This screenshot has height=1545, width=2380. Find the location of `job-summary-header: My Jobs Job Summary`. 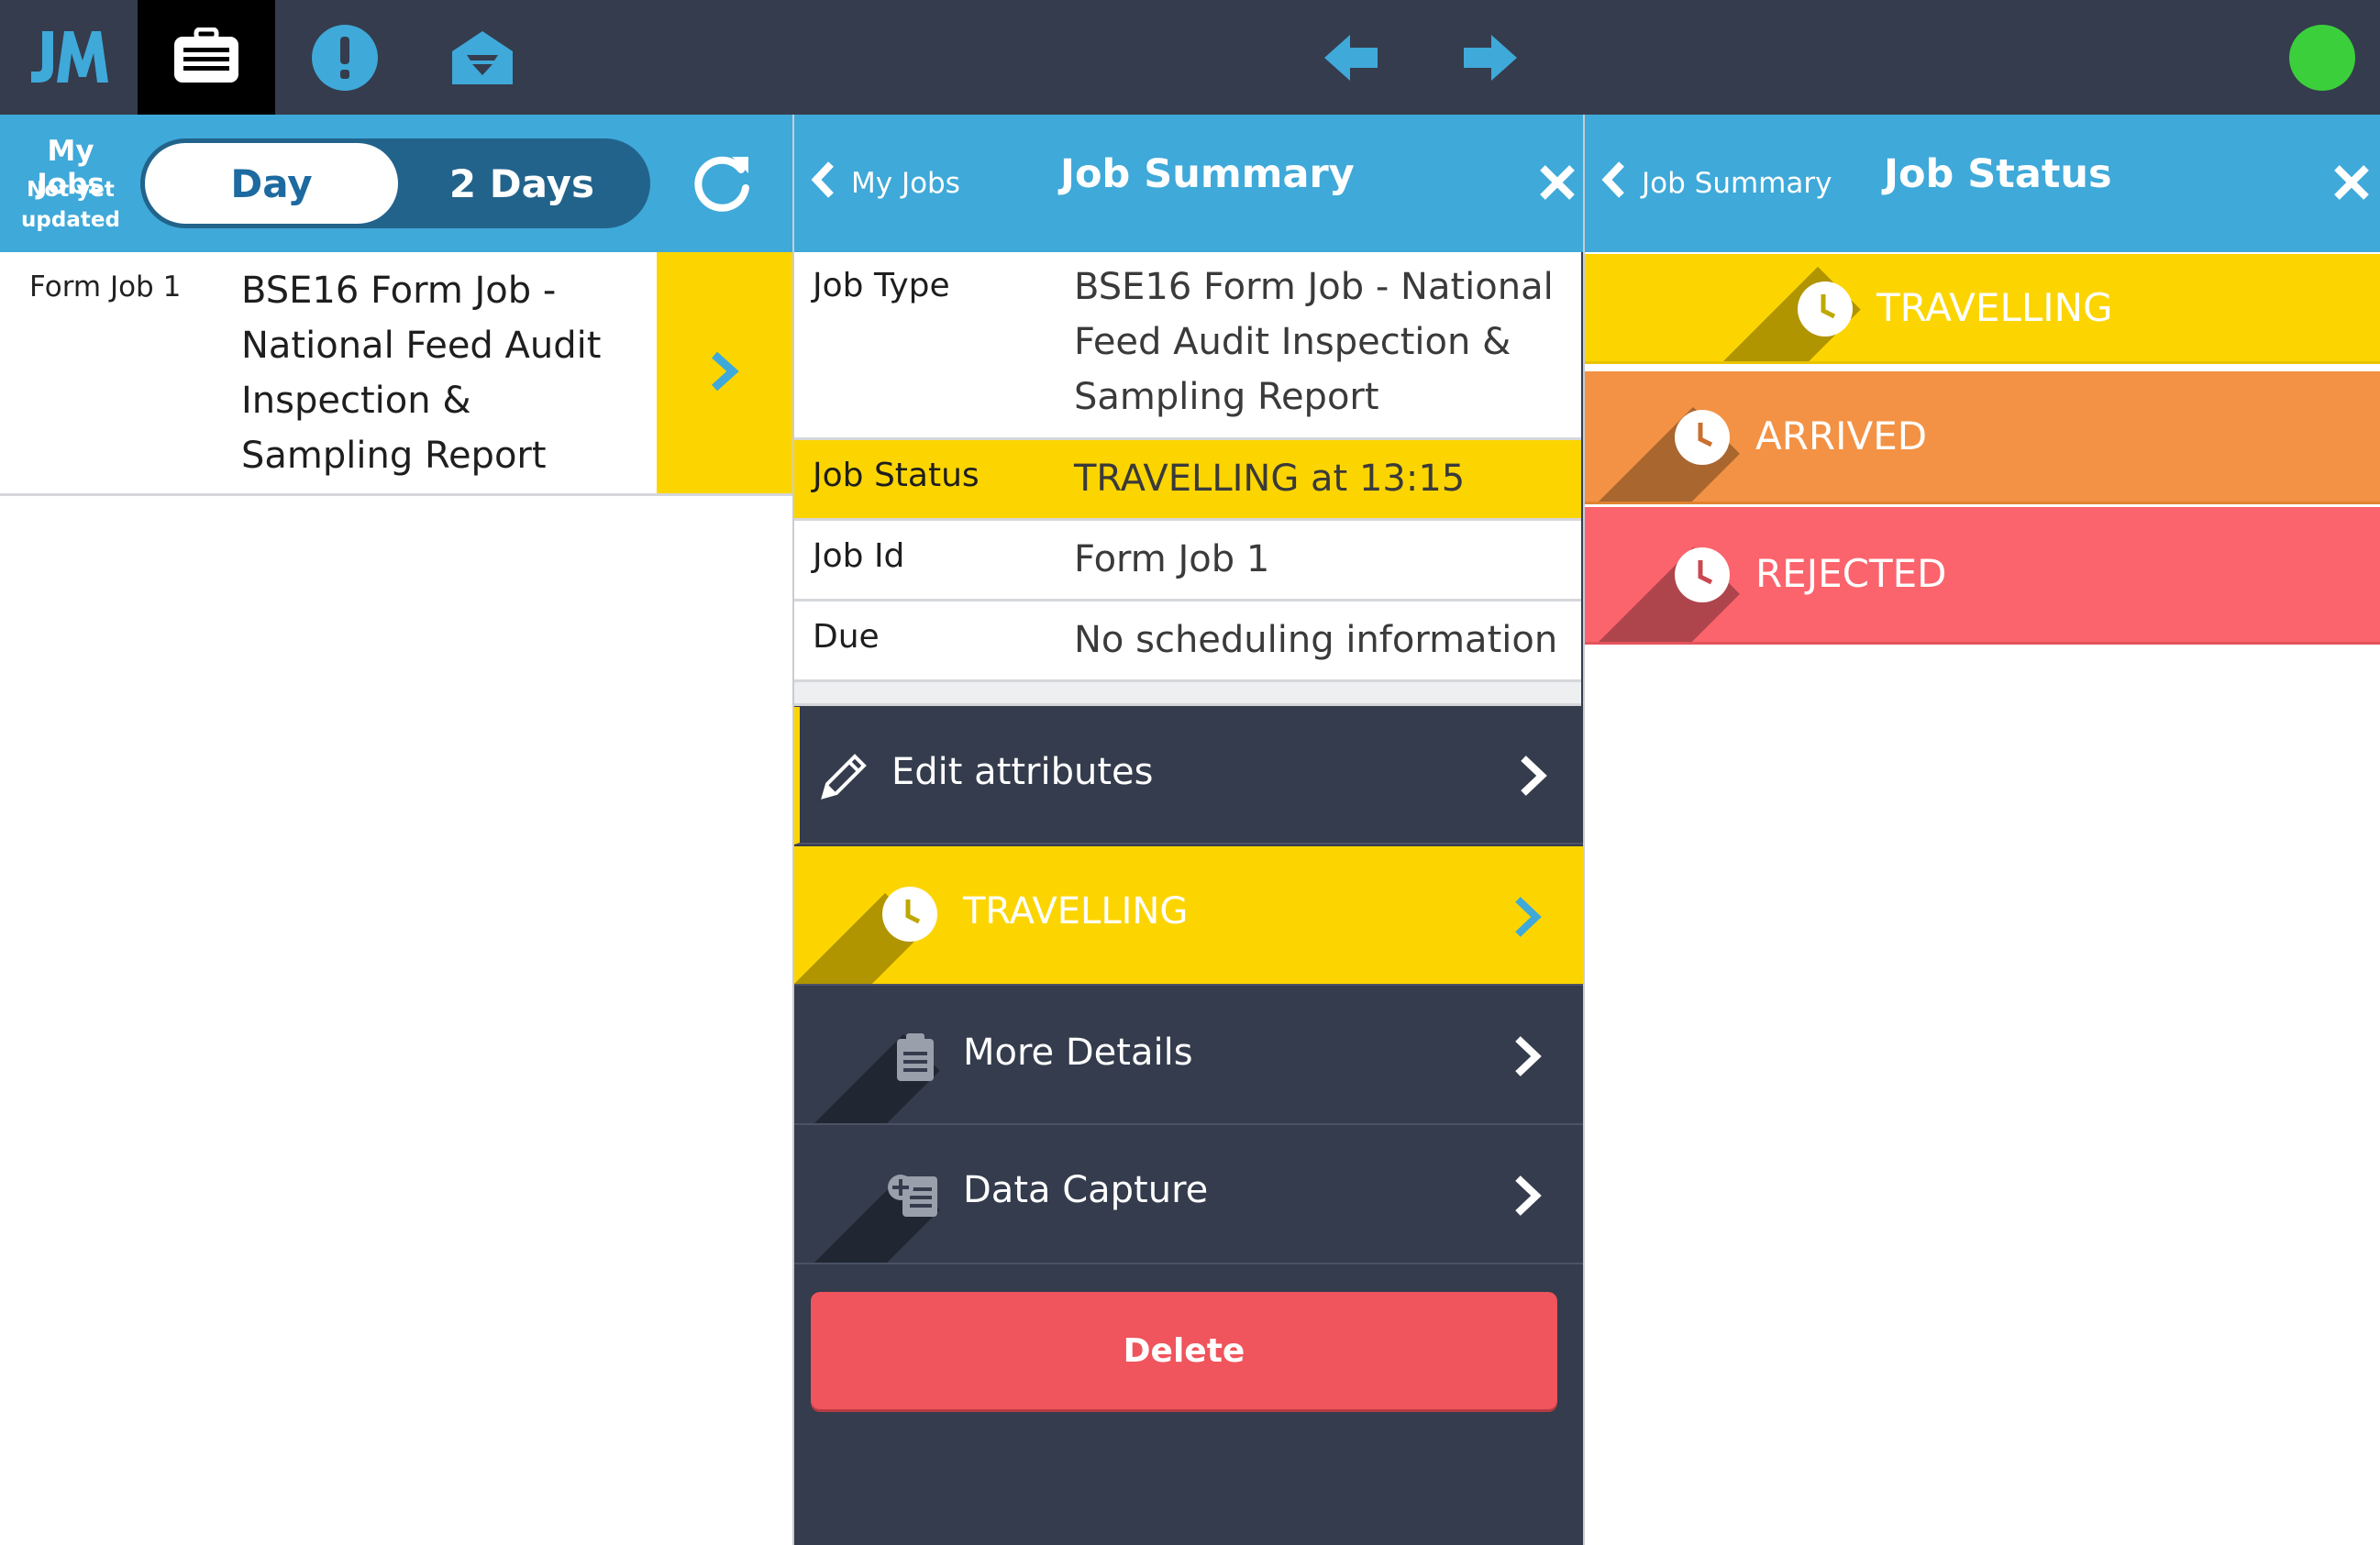

job-summary-header: My Jobs Job Summary is located at coordinates (1188, 183).